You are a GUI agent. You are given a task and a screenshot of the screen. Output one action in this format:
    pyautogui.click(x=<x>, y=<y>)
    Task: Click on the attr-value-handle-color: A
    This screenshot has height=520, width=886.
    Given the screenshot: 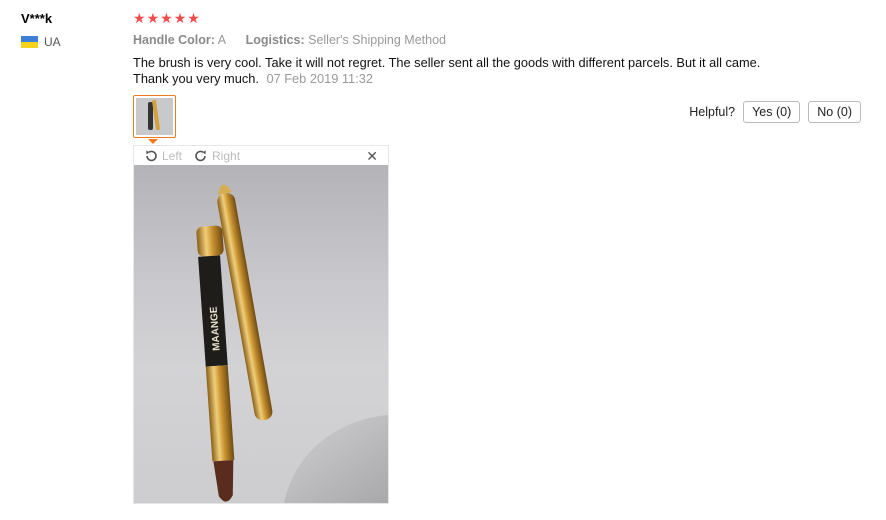 What is the action you would take?
    pyautogui.click(x=222, y=40)
    